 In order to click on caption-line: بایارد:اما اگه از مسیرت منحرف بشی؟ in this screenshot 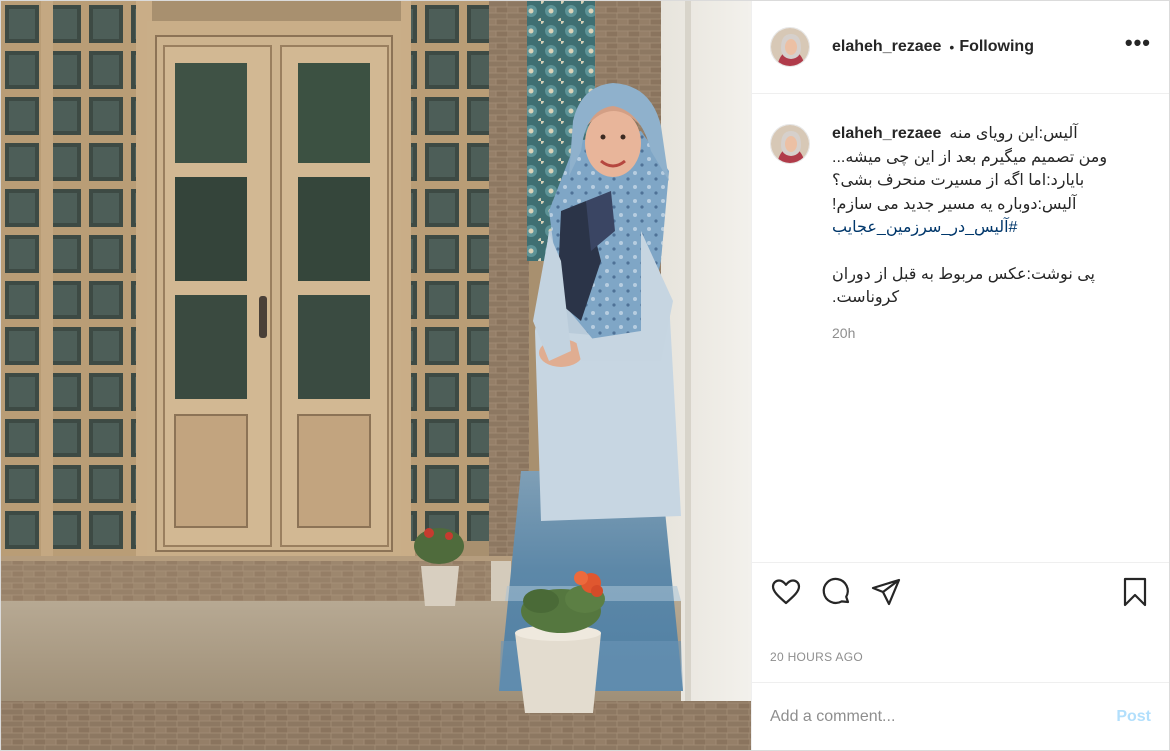, I will do `click(958, 180)`.